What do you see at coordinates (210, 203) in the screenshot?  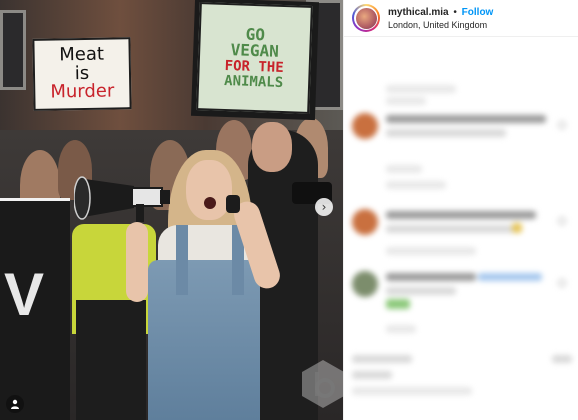 I see `woman-mouth` at bounding box center [210, 203].